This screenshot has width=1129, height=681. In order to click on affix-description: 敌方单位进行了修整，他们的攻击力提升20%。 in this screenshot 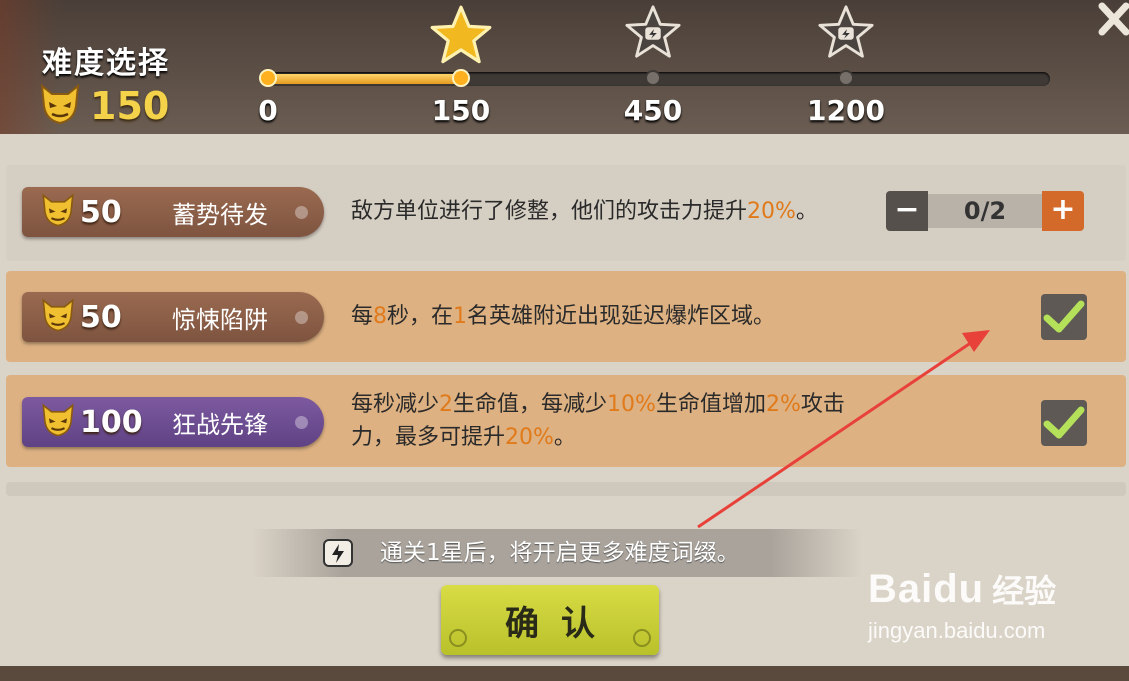, I will do `click(584, 211)`.